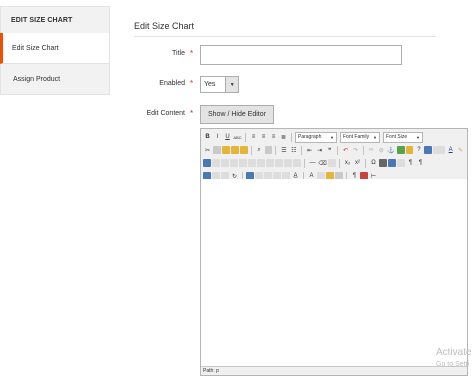  I want to click on font-color-icon: A, so click(450, 150).